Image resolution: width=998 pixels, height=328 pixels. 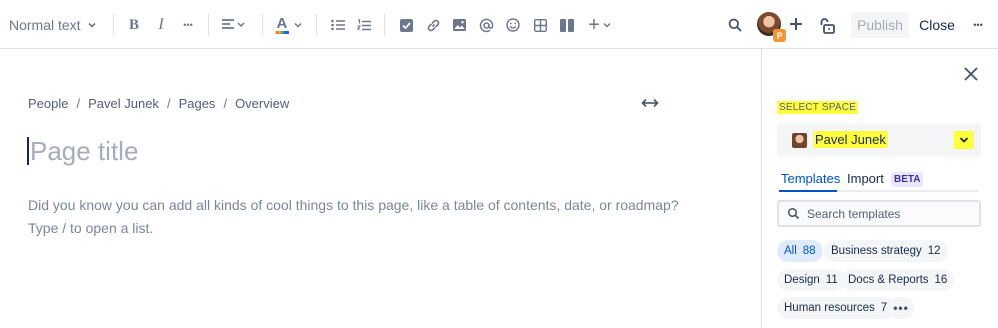 What do you see at coordinates (91, 228) in the screenshot?
I see `hint-line: Type / to open a list.` at bounding box center [91, 228].